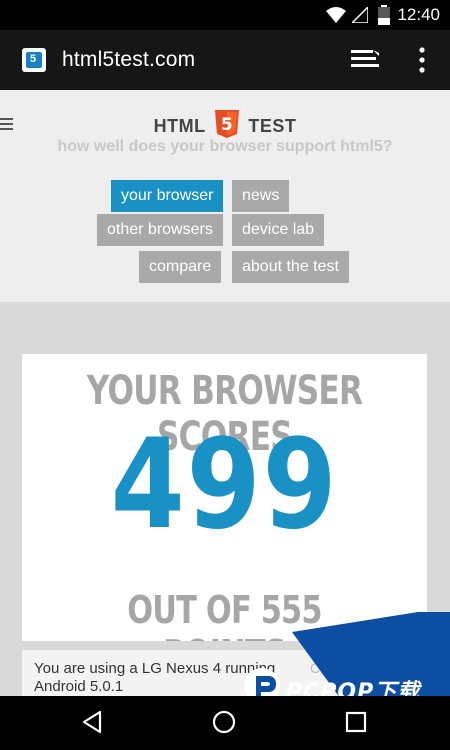 Image resolution: width=450 pixels, height=750 pixels. What do you see at coordinates (261, 196) in the screenshot?
I see `nav-news-button: news` at bounding box center [261, 196].